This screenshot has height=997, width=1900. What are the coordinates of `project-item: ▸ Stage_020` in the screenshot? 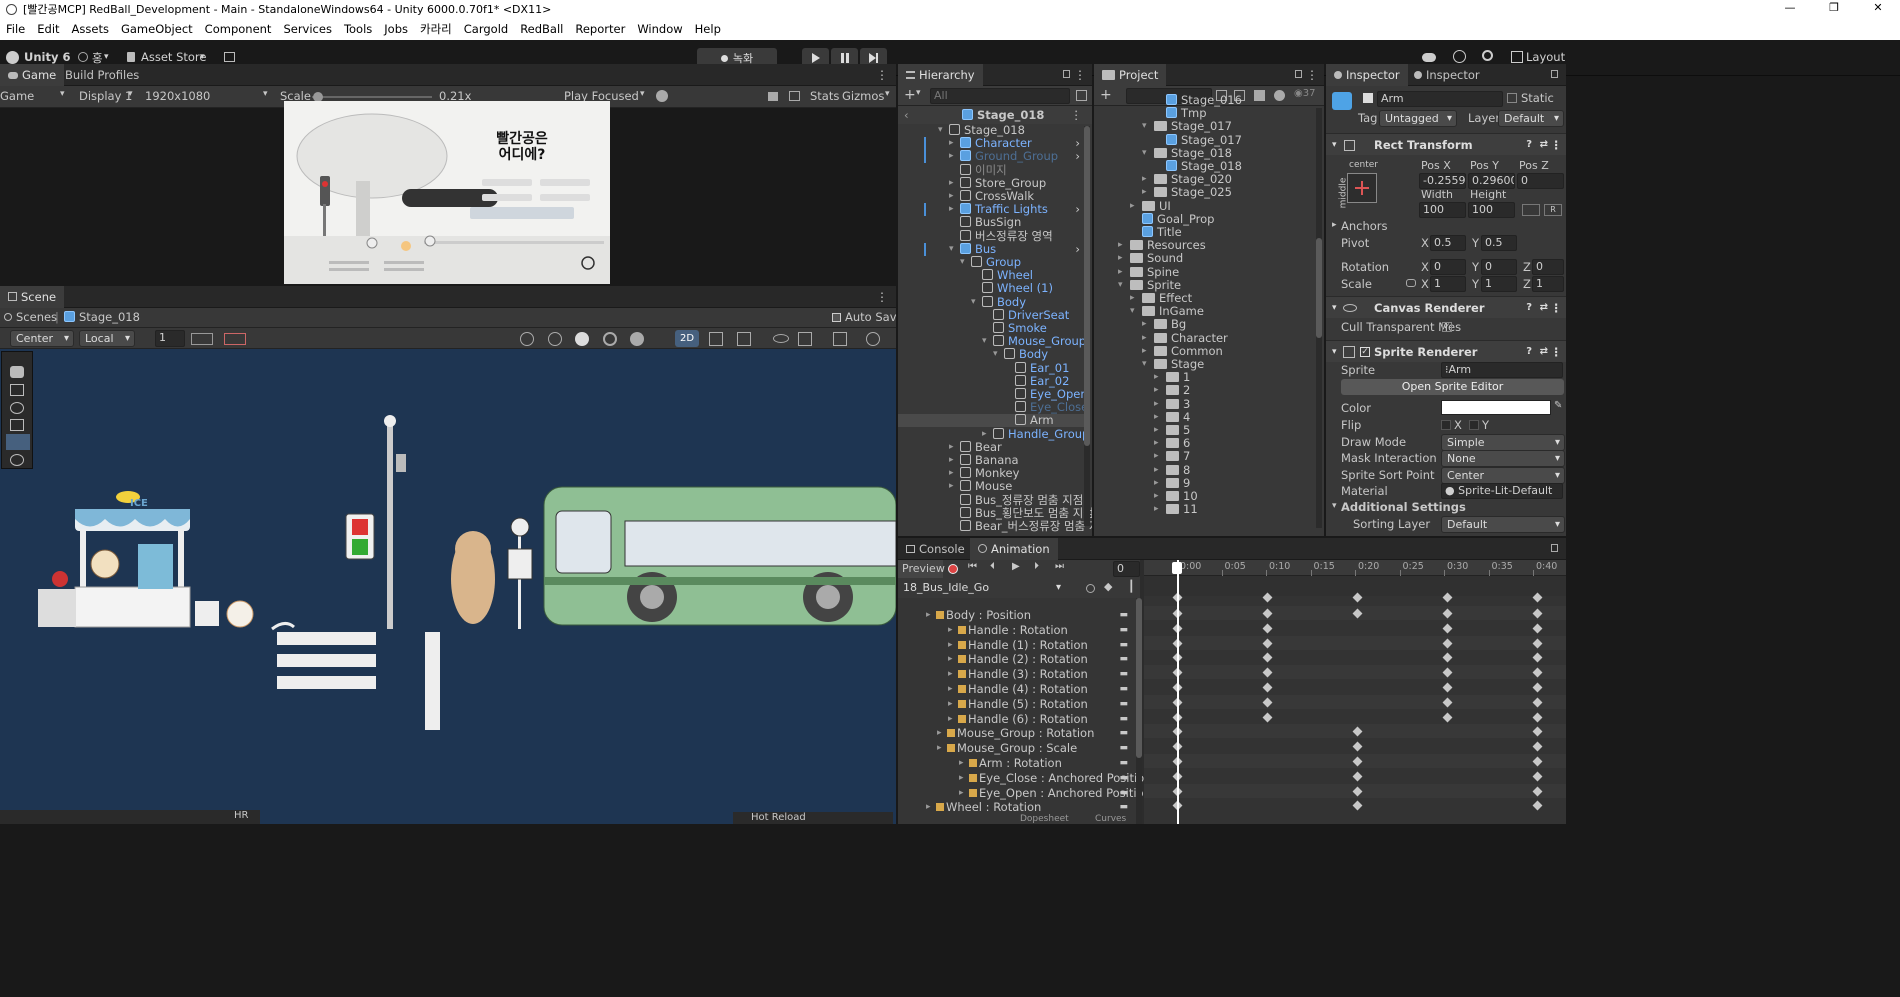 It's located at (1204, 179).